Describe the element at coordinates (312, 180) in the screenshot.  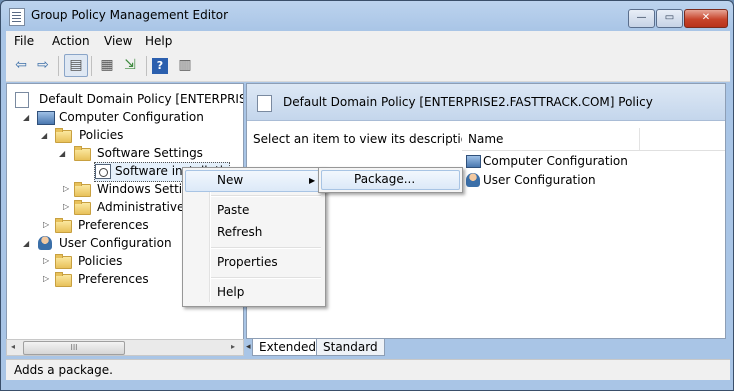
I see `submenu-arrow-icon: ▶` at that location.